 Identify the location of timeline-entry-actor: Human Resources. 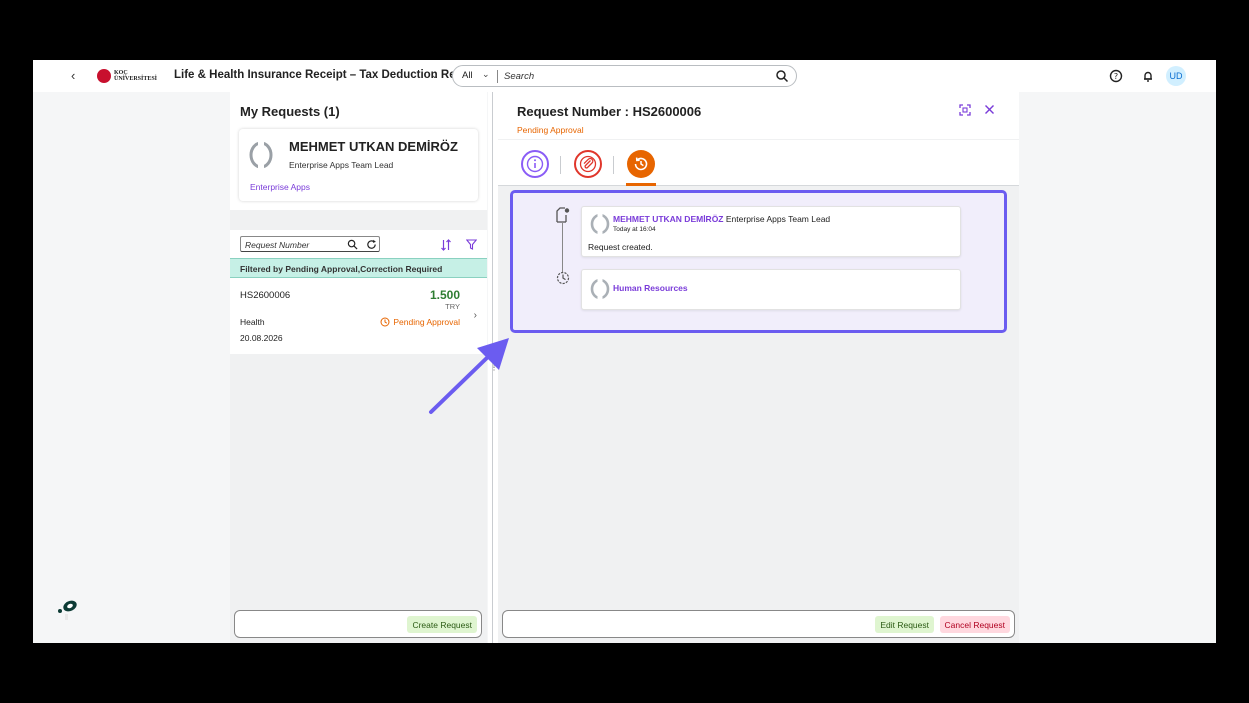
(650, 288).